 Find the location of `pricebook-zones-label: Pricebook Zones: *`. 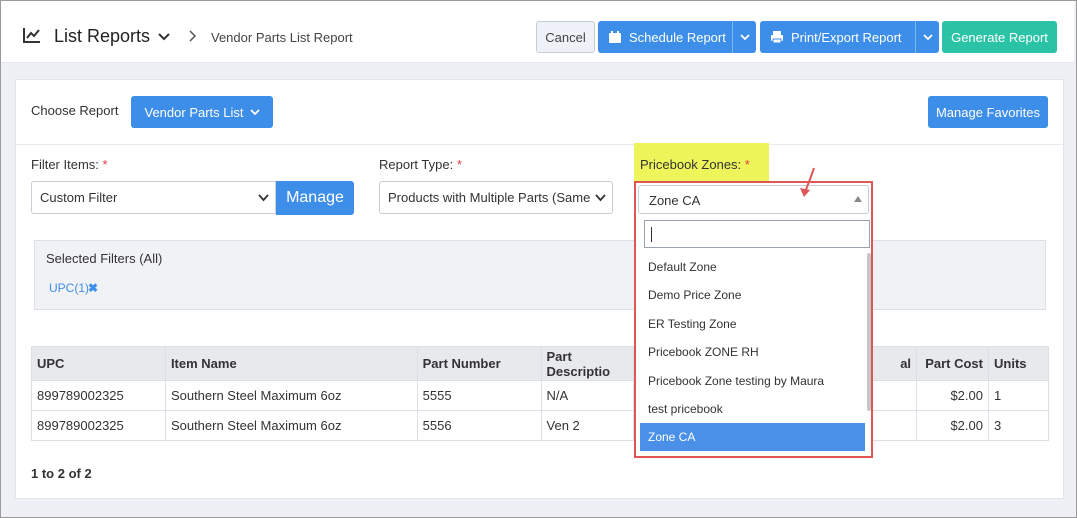

pricebook-zones-label: Pricebook Zones: * is located at coordinates (695, 164).